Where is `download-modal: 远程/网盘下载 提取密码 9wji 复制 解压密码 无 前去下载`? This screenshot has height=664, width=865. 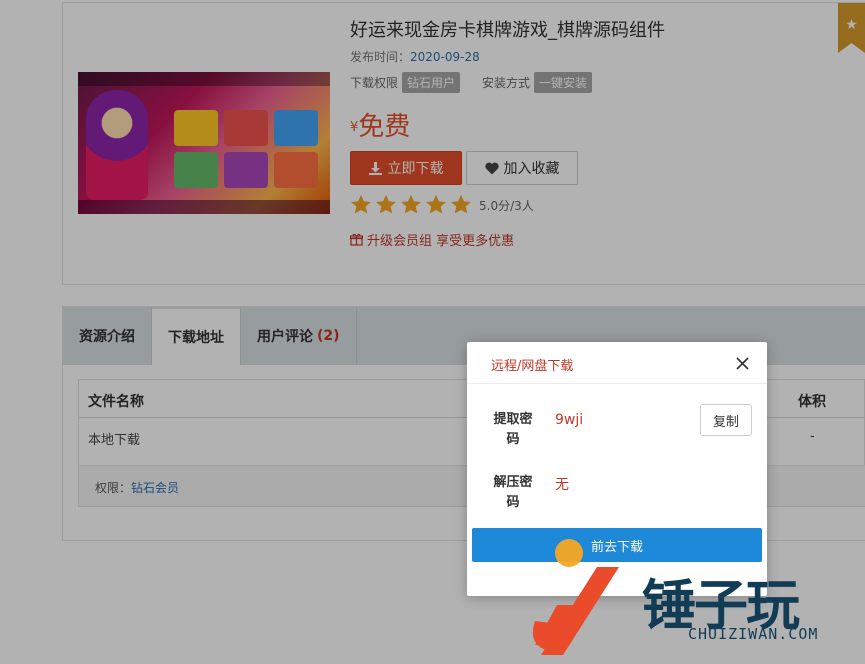
download-modal: 远程/网盘下载 提取密码 9wji 复制 解压密码 无 前去下载 is located at coordinates (617, 469).